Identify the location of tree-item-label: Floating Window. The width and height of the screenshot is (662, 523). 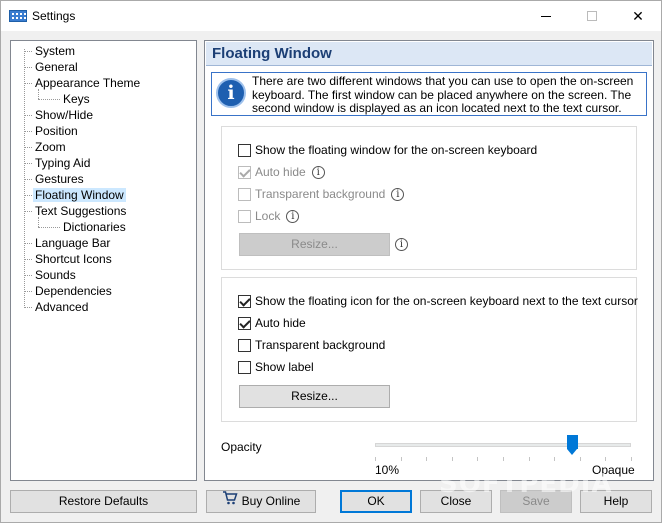
(79, 195).